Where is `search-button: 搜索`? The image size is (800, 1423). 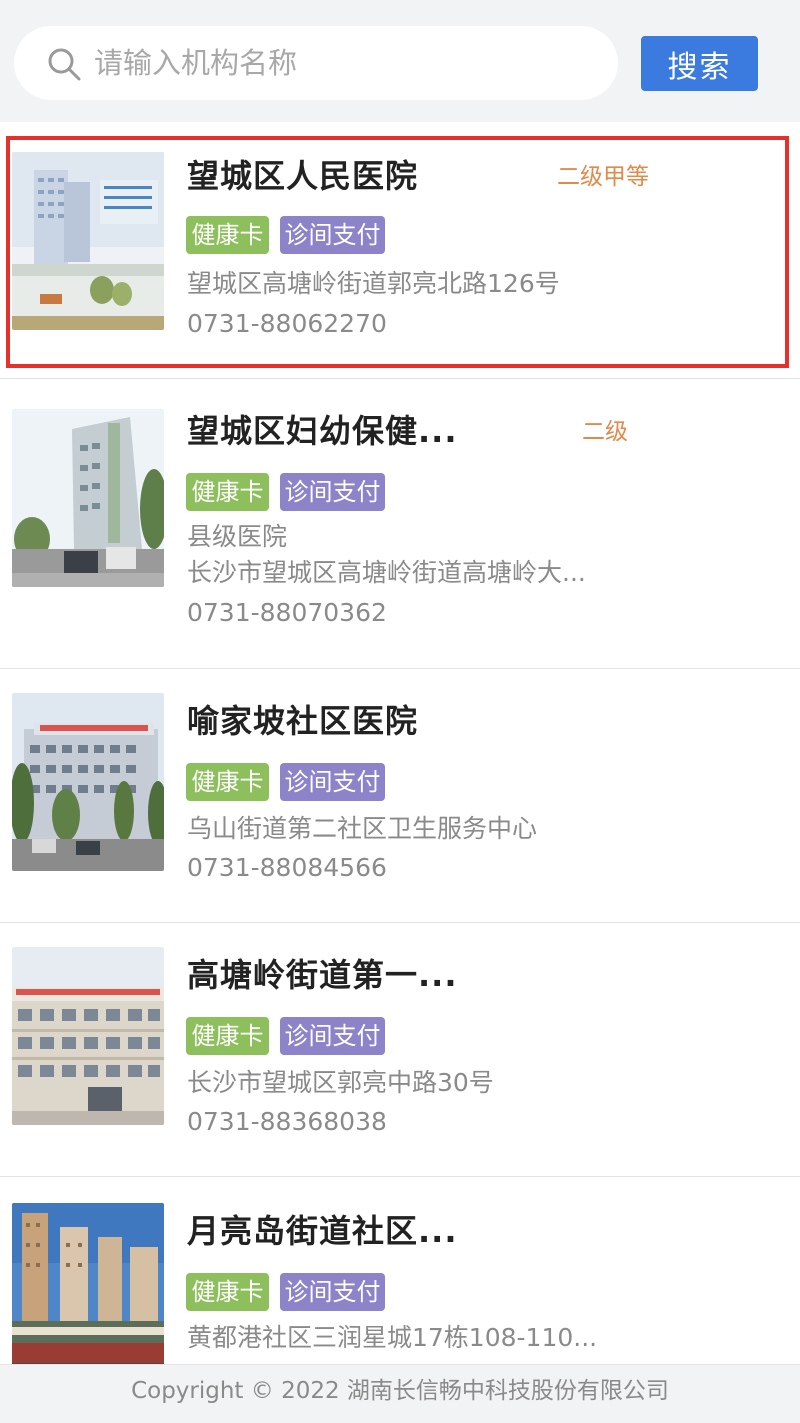
search-button: 搜索 is located at coordinates (699, 63).